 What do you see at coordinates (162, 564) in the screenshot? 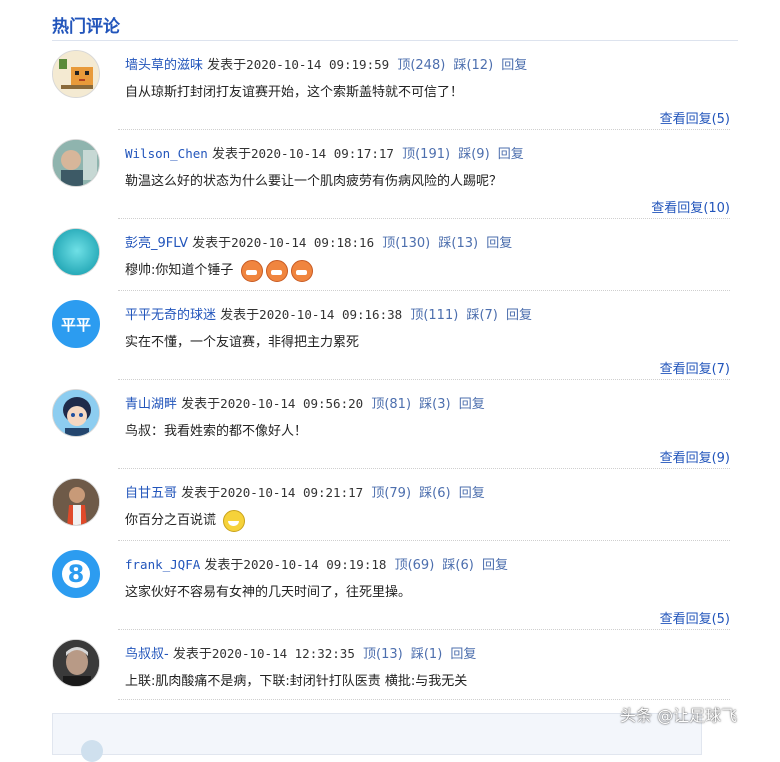
I see `comment-username: frank_JQFA` at bounding box center [162, 564].